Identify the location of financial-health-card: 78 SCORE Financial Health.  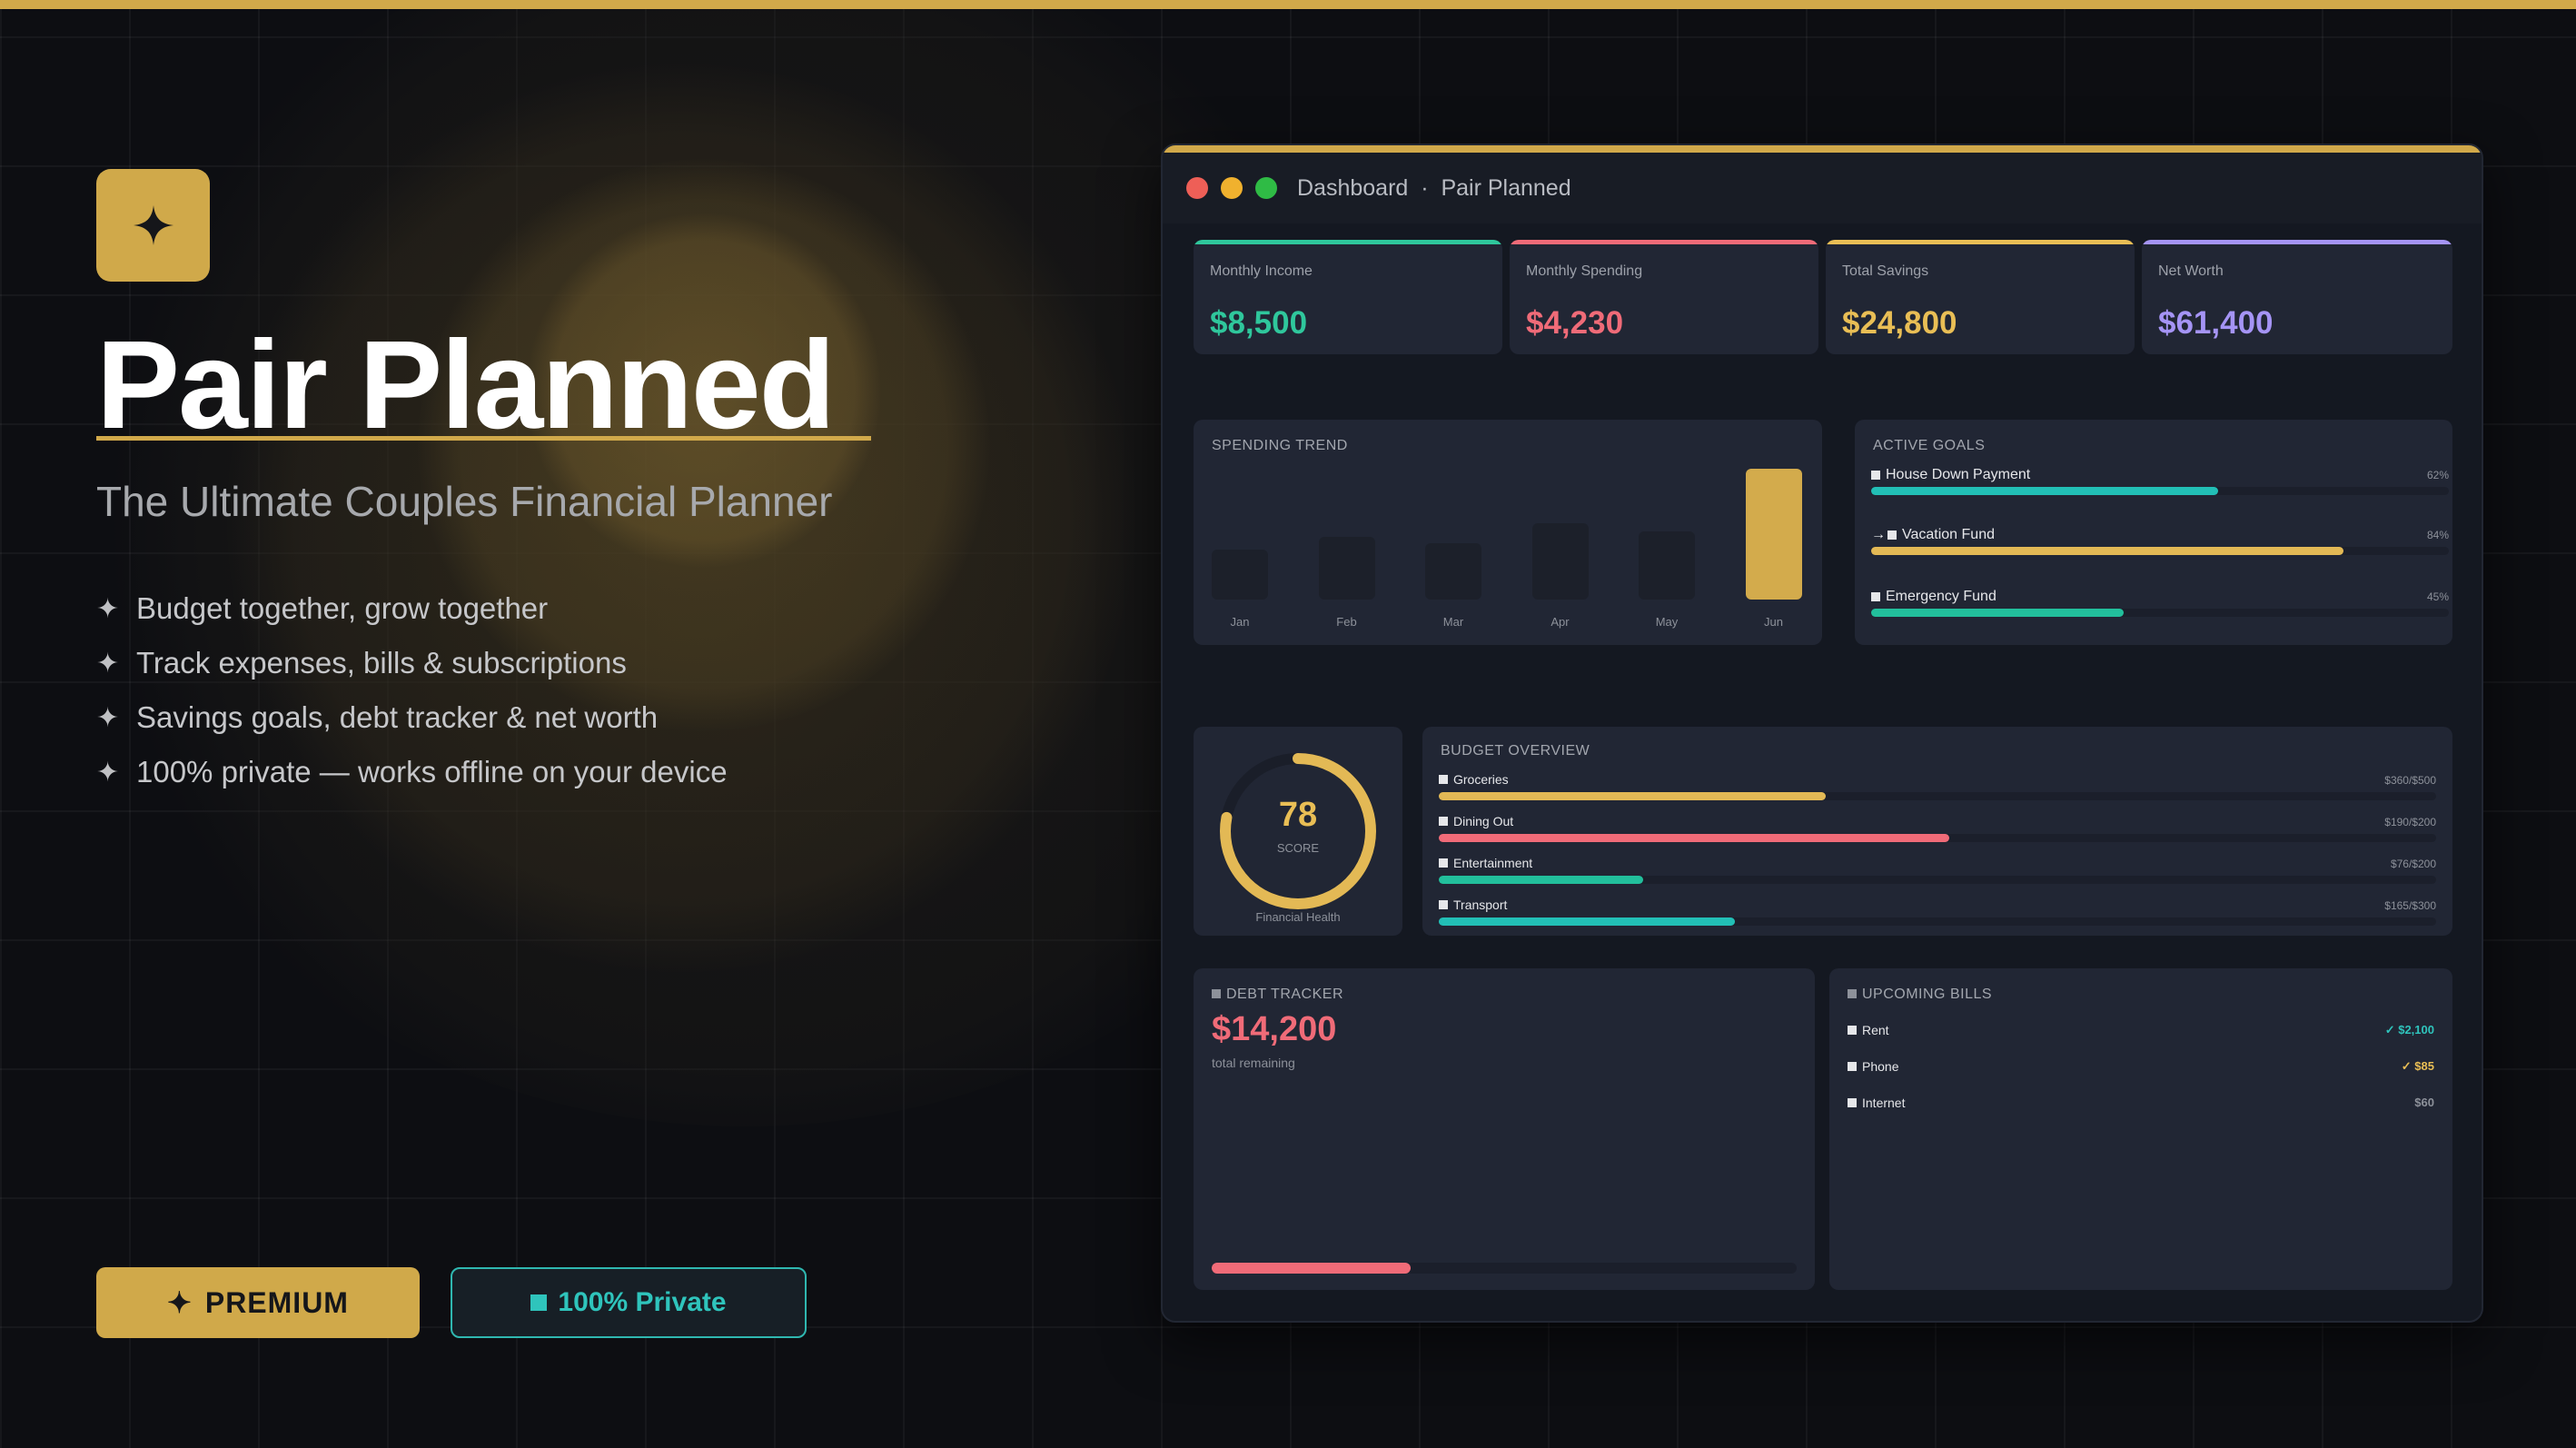
(1298, 831).